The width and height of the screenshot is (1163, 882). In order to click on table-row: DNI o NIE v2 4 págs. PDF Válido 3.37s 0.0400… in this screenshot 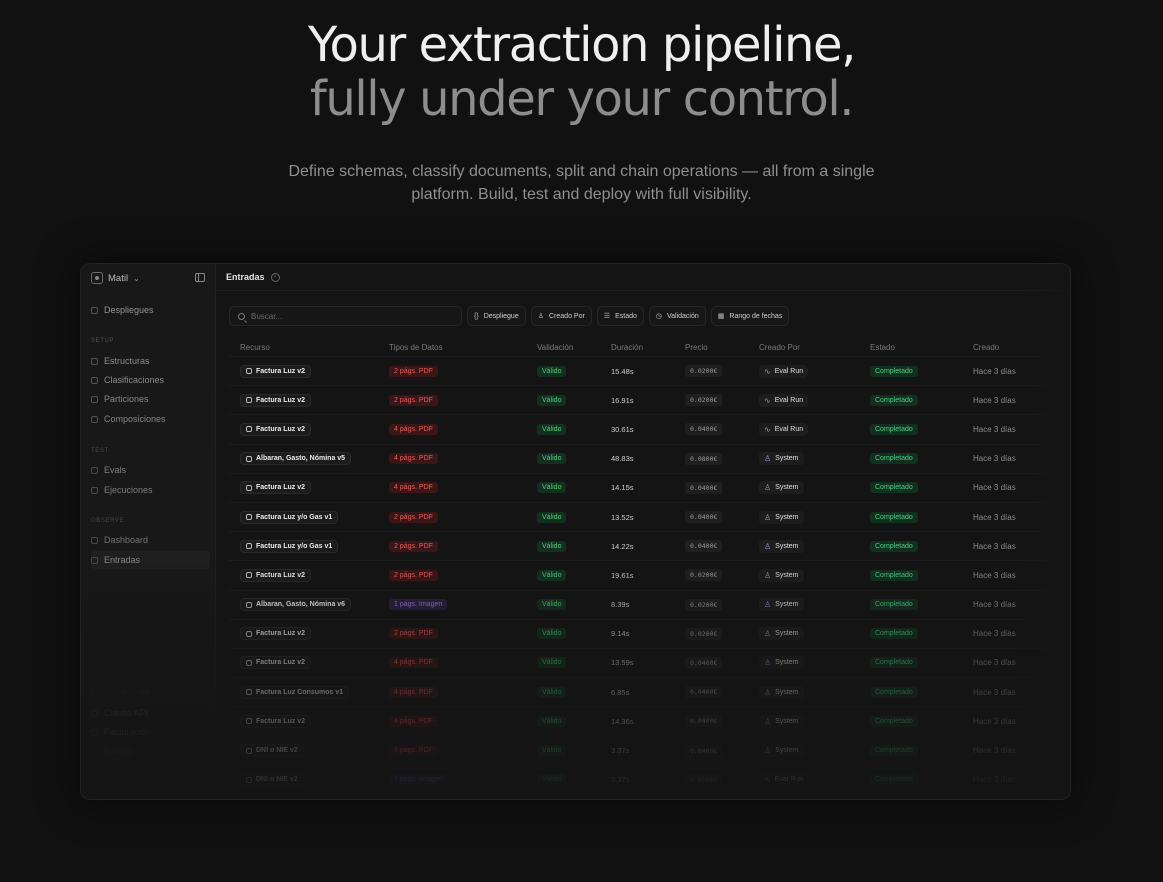, I will do `click(639, 749)`.